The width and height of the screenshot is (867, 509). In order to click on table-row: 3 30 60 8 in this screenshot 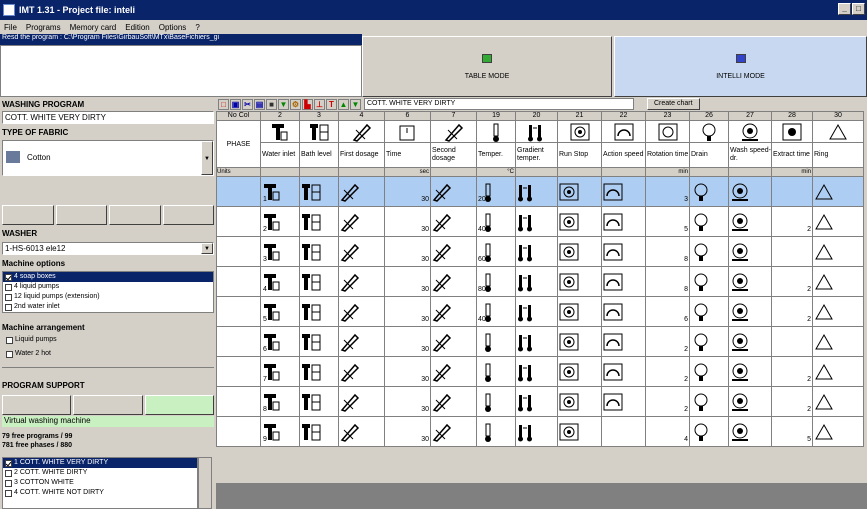, I will do `click(540, 251)`.